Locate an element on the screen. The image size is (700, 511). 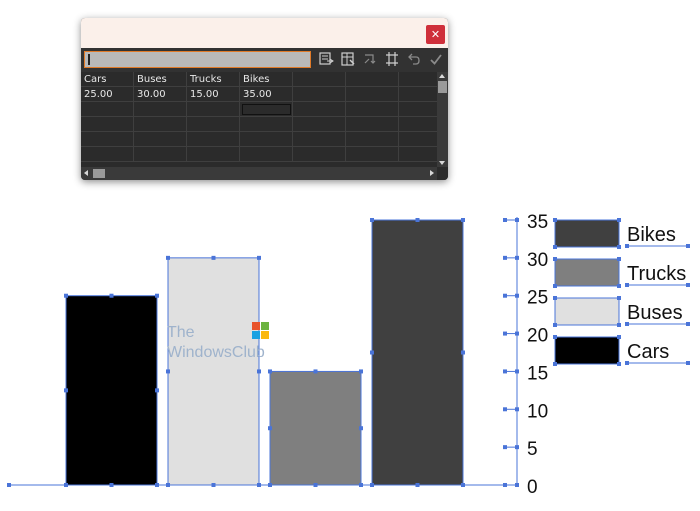
y-tick-label: 25 is located at coordinates (537, 298).